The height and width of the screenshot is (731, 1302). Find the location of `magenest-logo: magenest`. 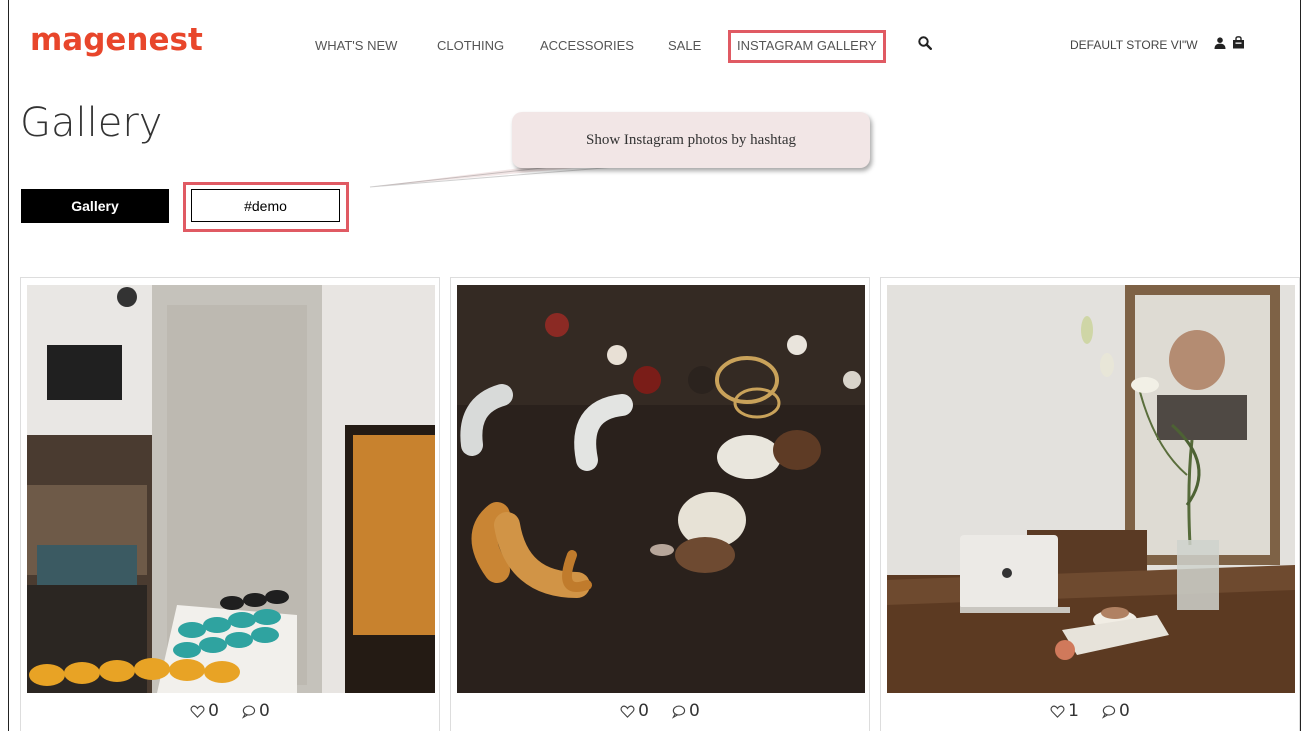

magenest-logo: magenest is located at coordinates (116, 40).